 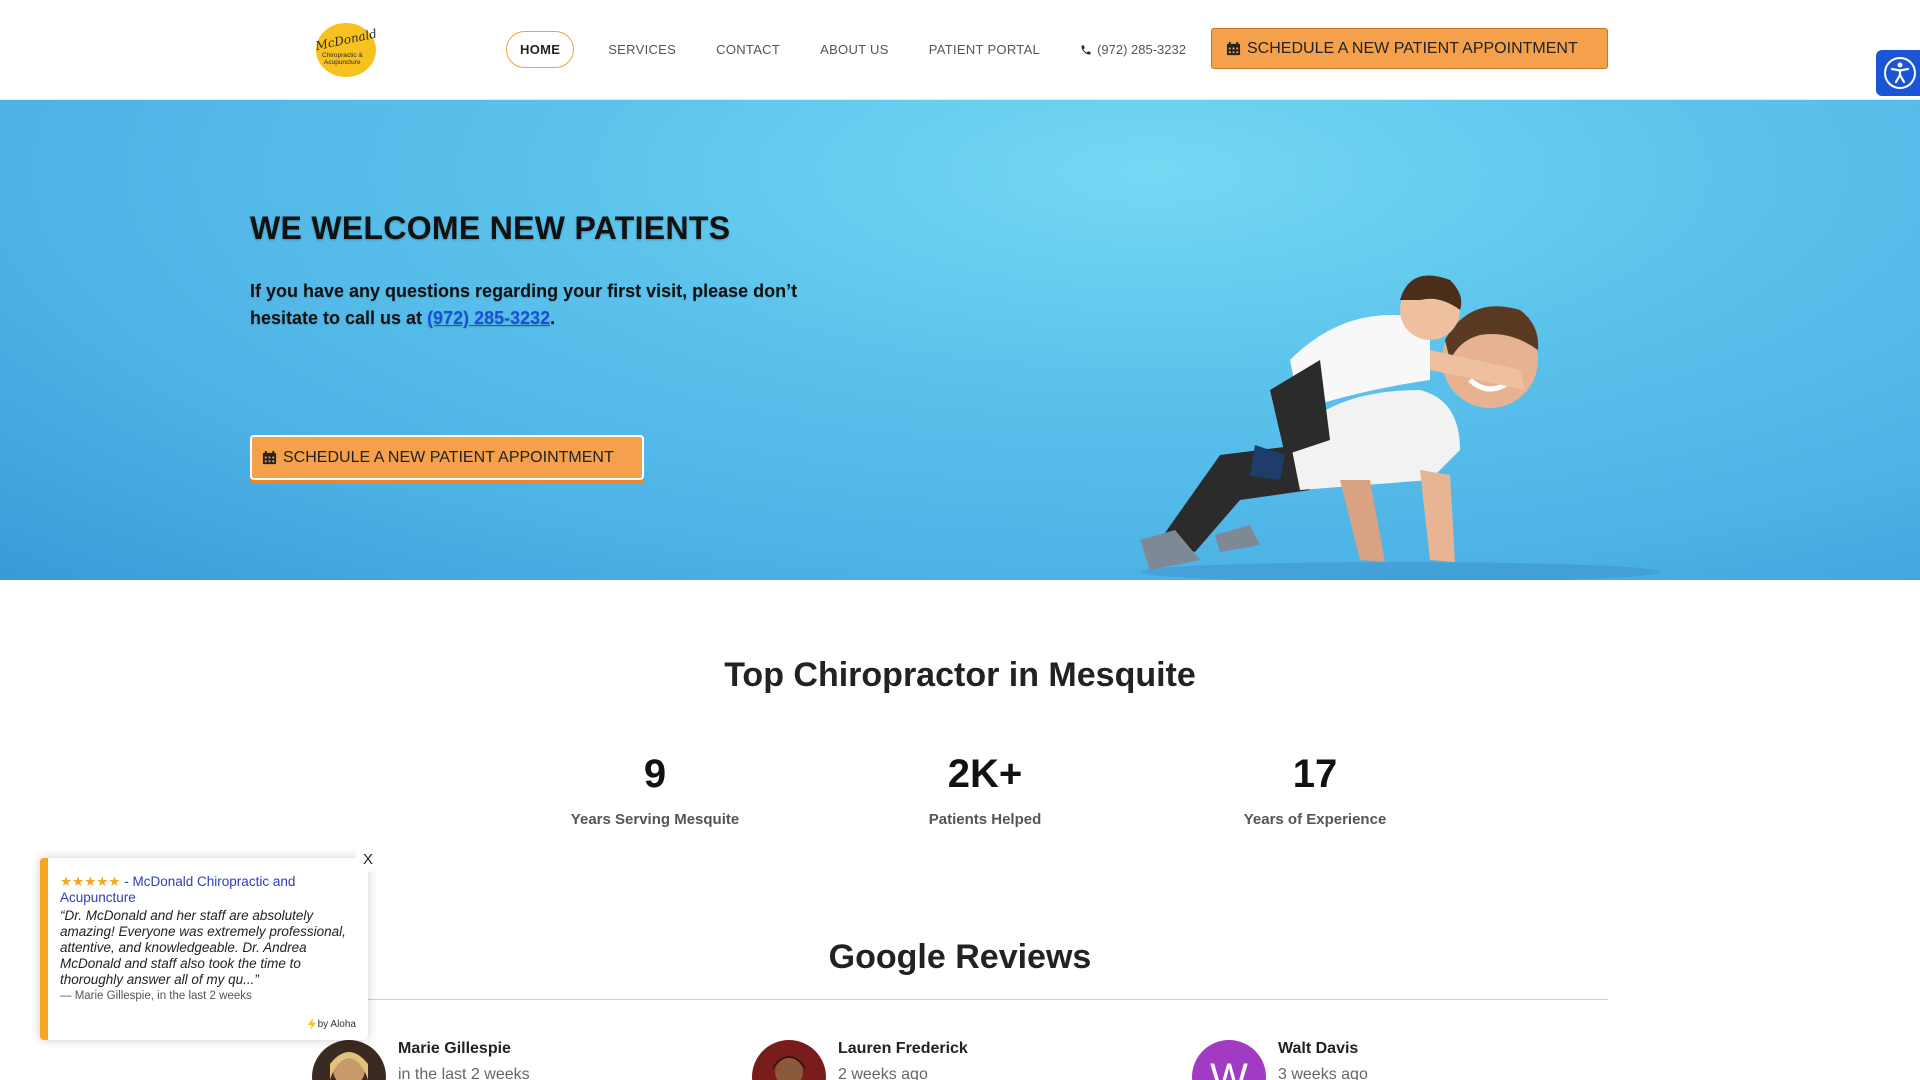 What do you see at coordinates (1141, 49) in the screenshot?
I see `header-phone-text: (972) 285-3232` at bounding box center [1141, 49].